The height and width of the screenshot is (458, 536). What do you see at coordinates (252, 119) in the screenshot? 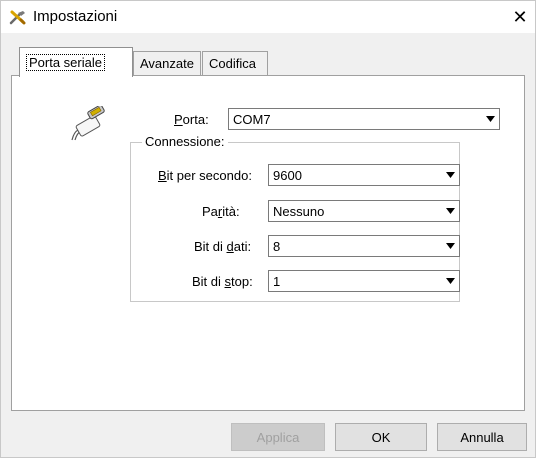
I see `port-value: COM7` at bounding box center [252, 119].